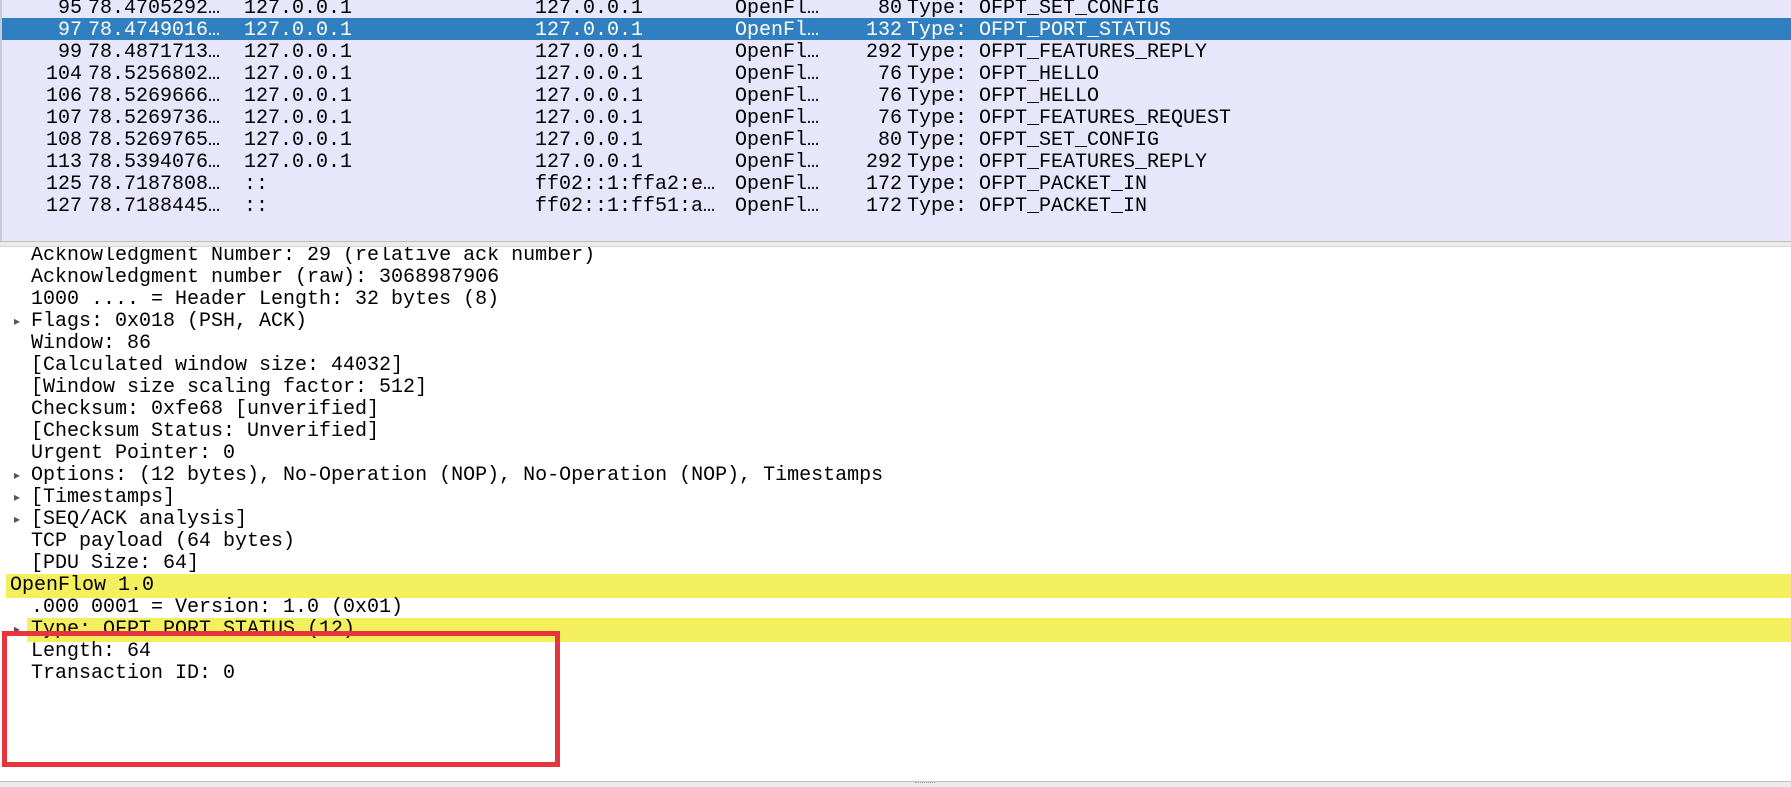 The width and height of the screenshot is (1791, 787). Describe the element at coordinates (883, 206) in the screenshot. I see `packet-len-cell: 172` at that location.